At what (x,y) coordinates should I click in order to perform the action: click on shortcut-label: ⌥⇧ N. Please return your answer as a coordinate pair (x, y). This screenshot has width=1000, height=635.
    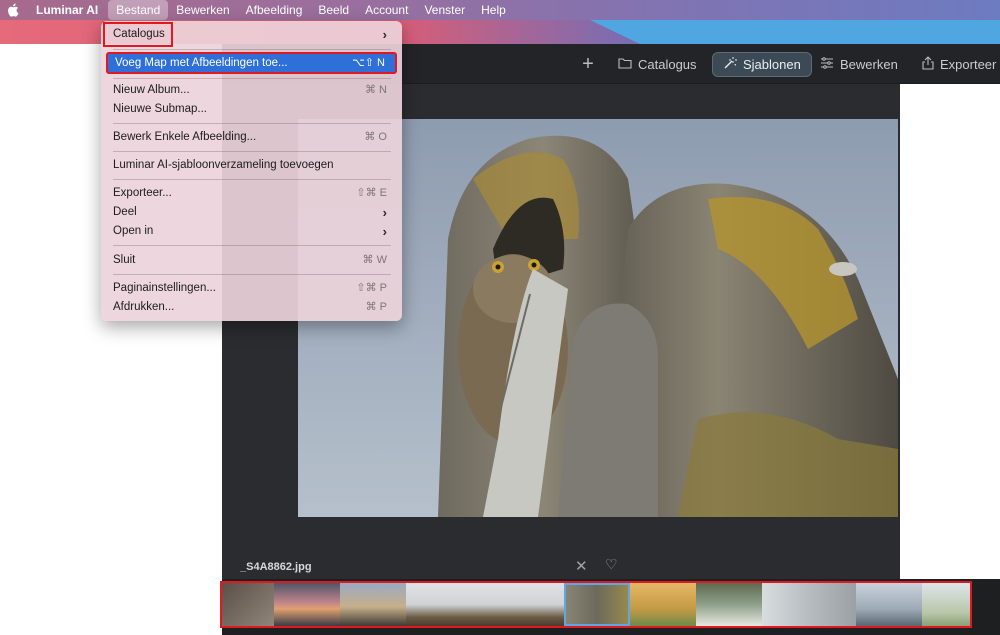
    Looking at the image, I should click on (368, 63).